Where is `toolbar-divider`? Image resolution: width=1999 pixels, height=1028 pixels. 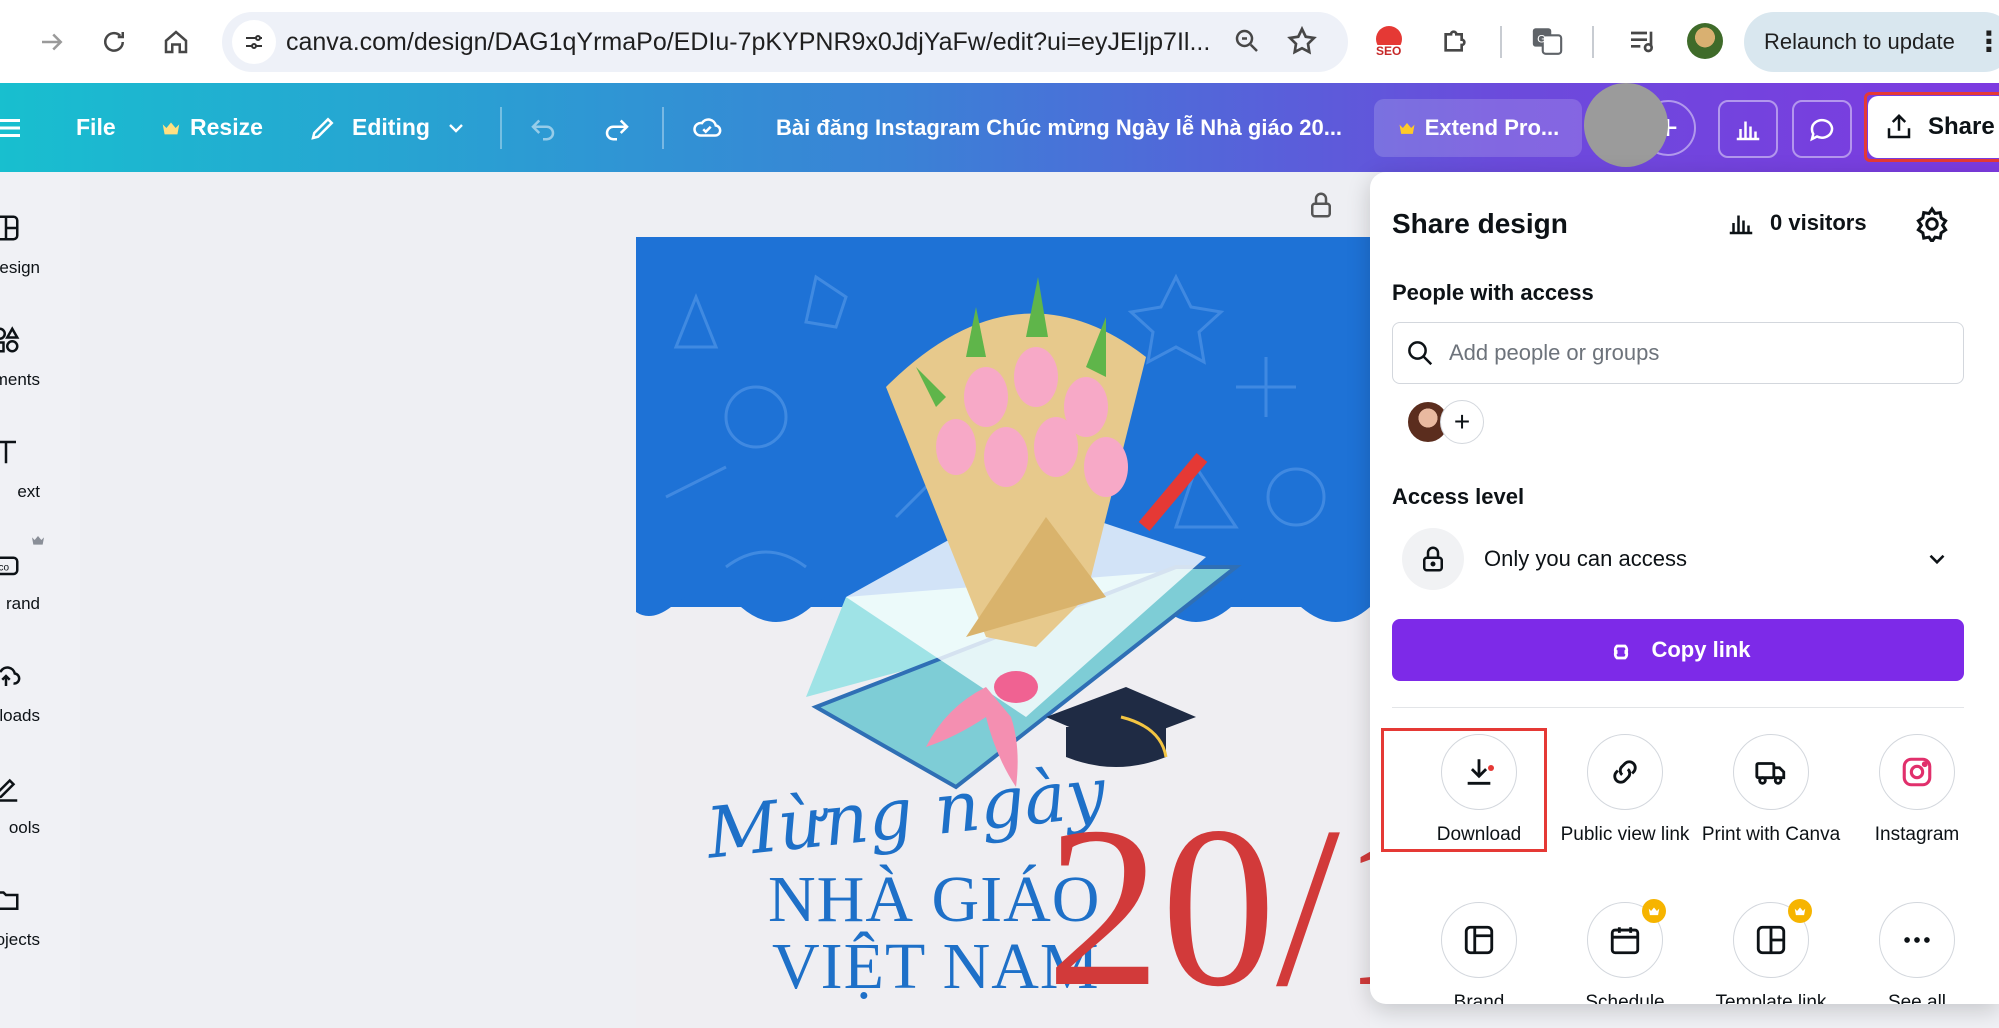
toolbar-divider is located at coordinates (1593, 42).